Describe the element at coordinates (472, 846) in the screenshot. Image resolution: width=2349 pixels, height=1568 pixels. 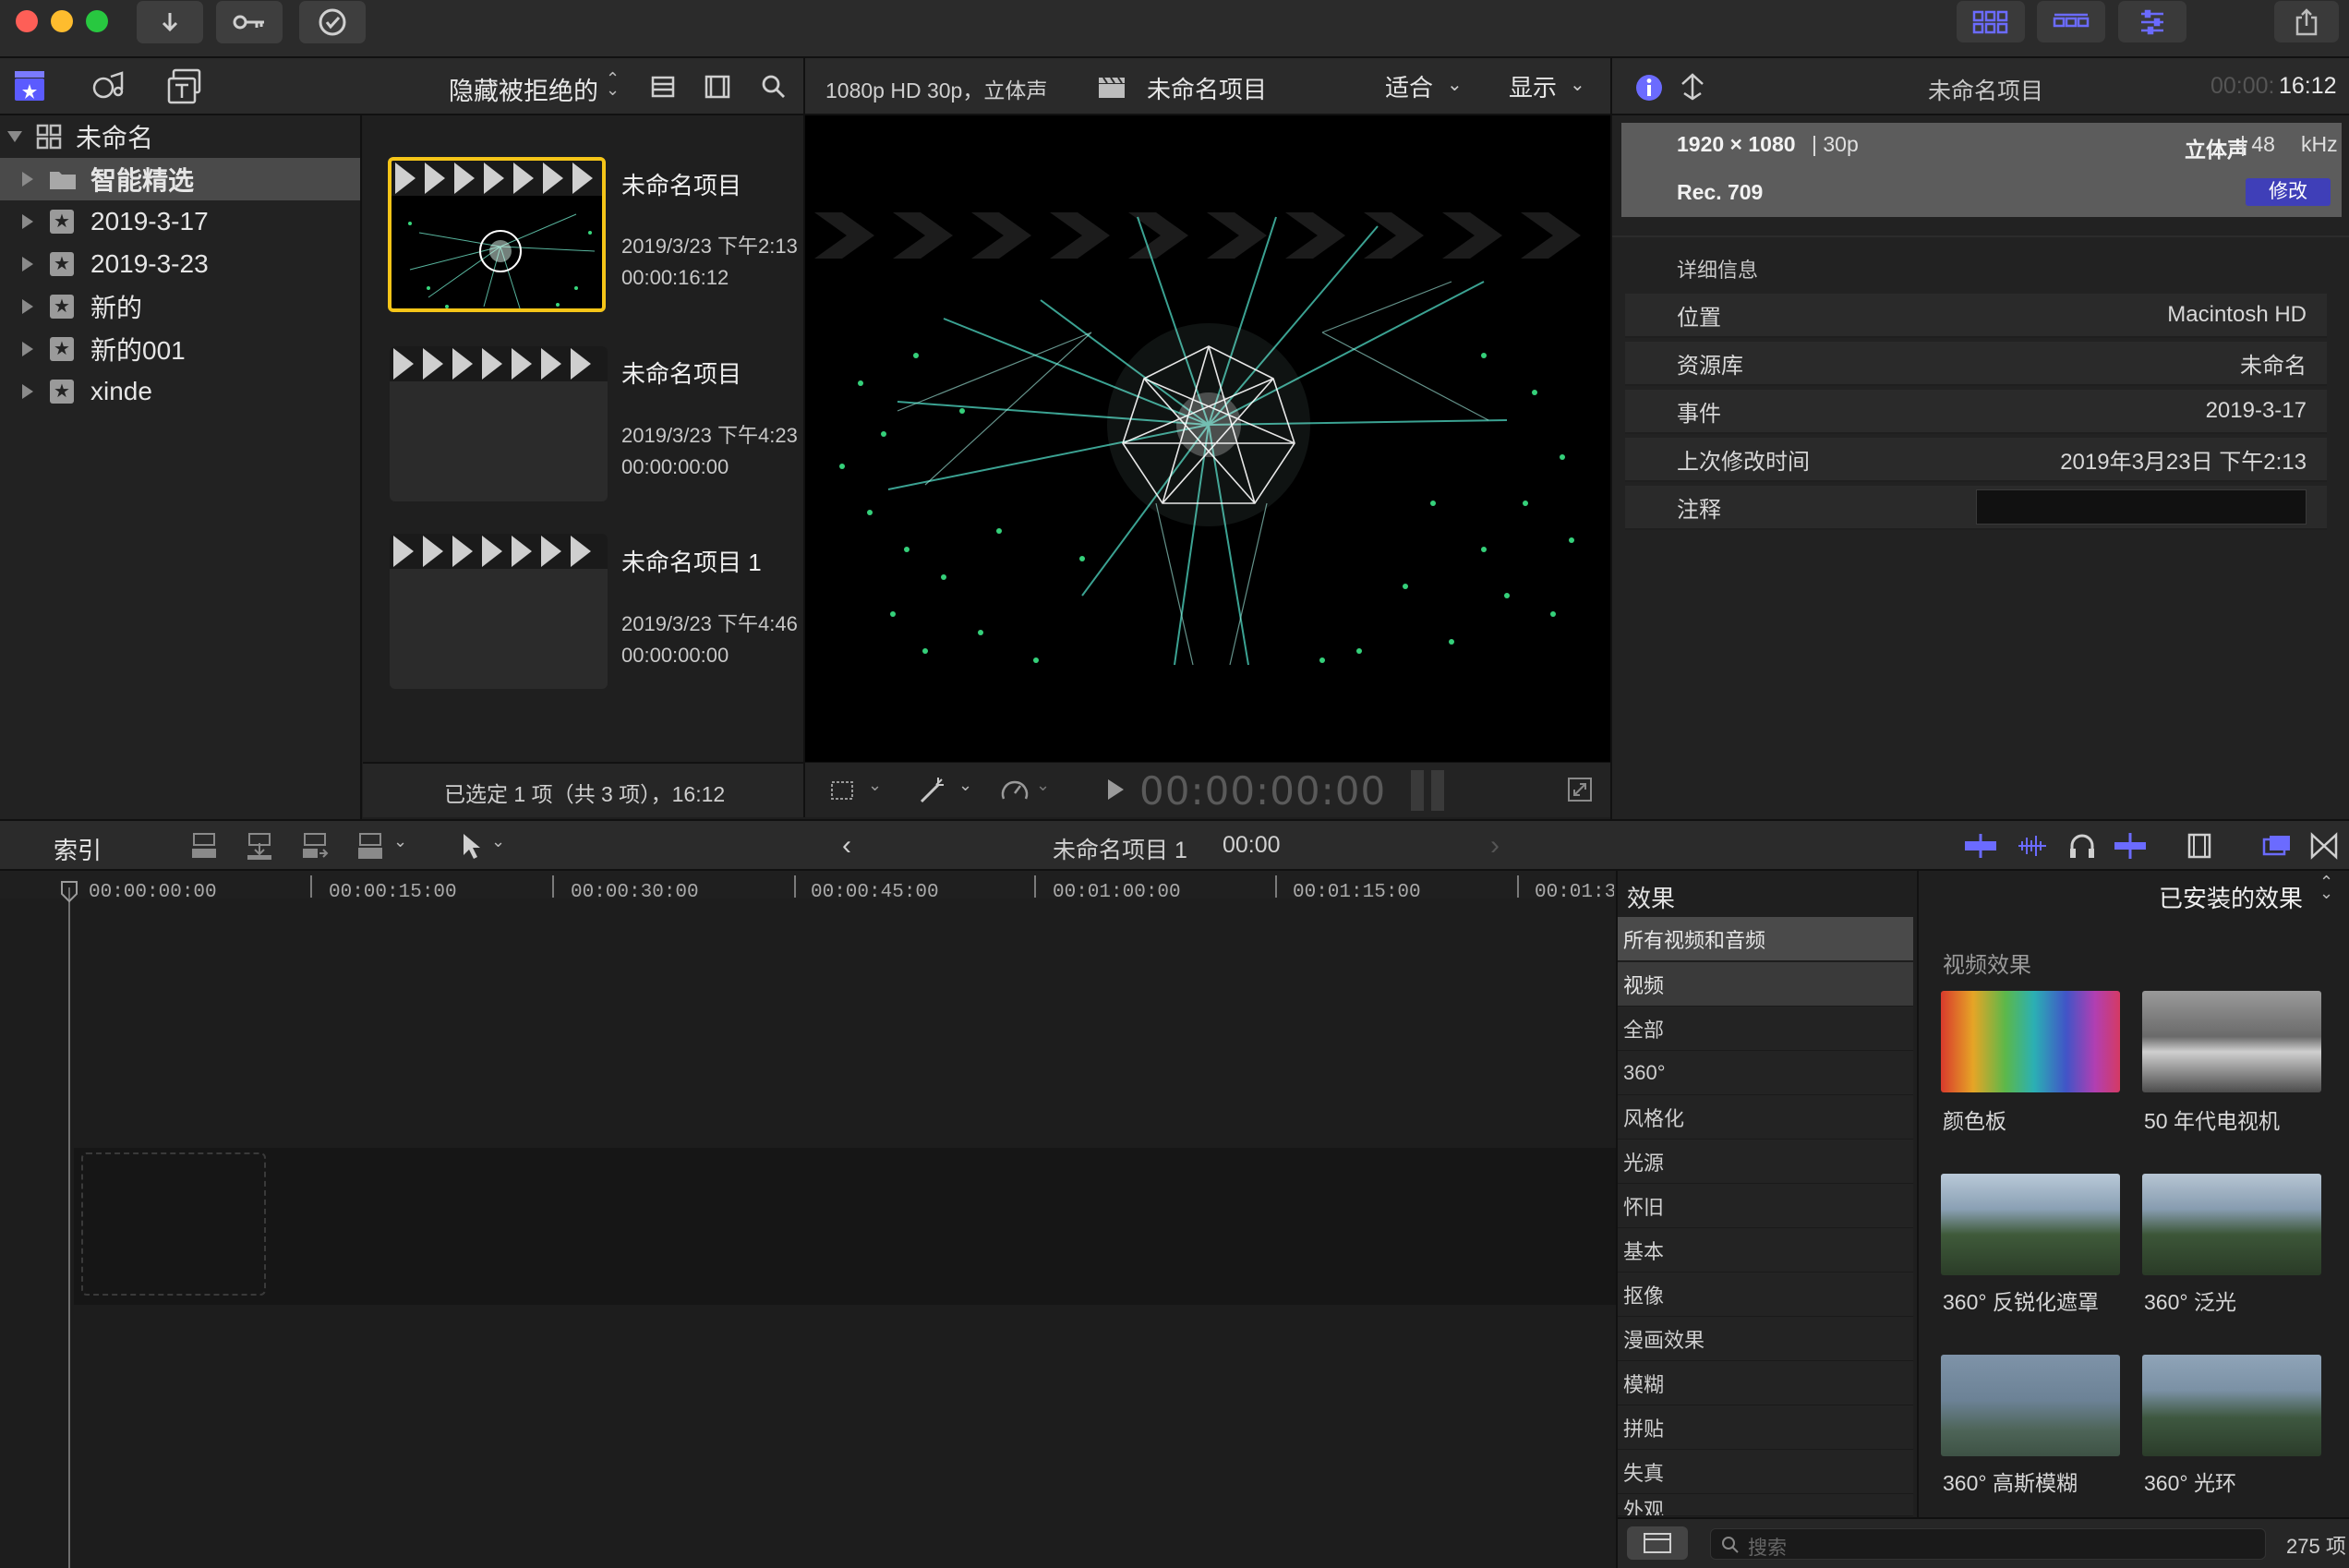
I see `arrow-tool-icon` at that location.